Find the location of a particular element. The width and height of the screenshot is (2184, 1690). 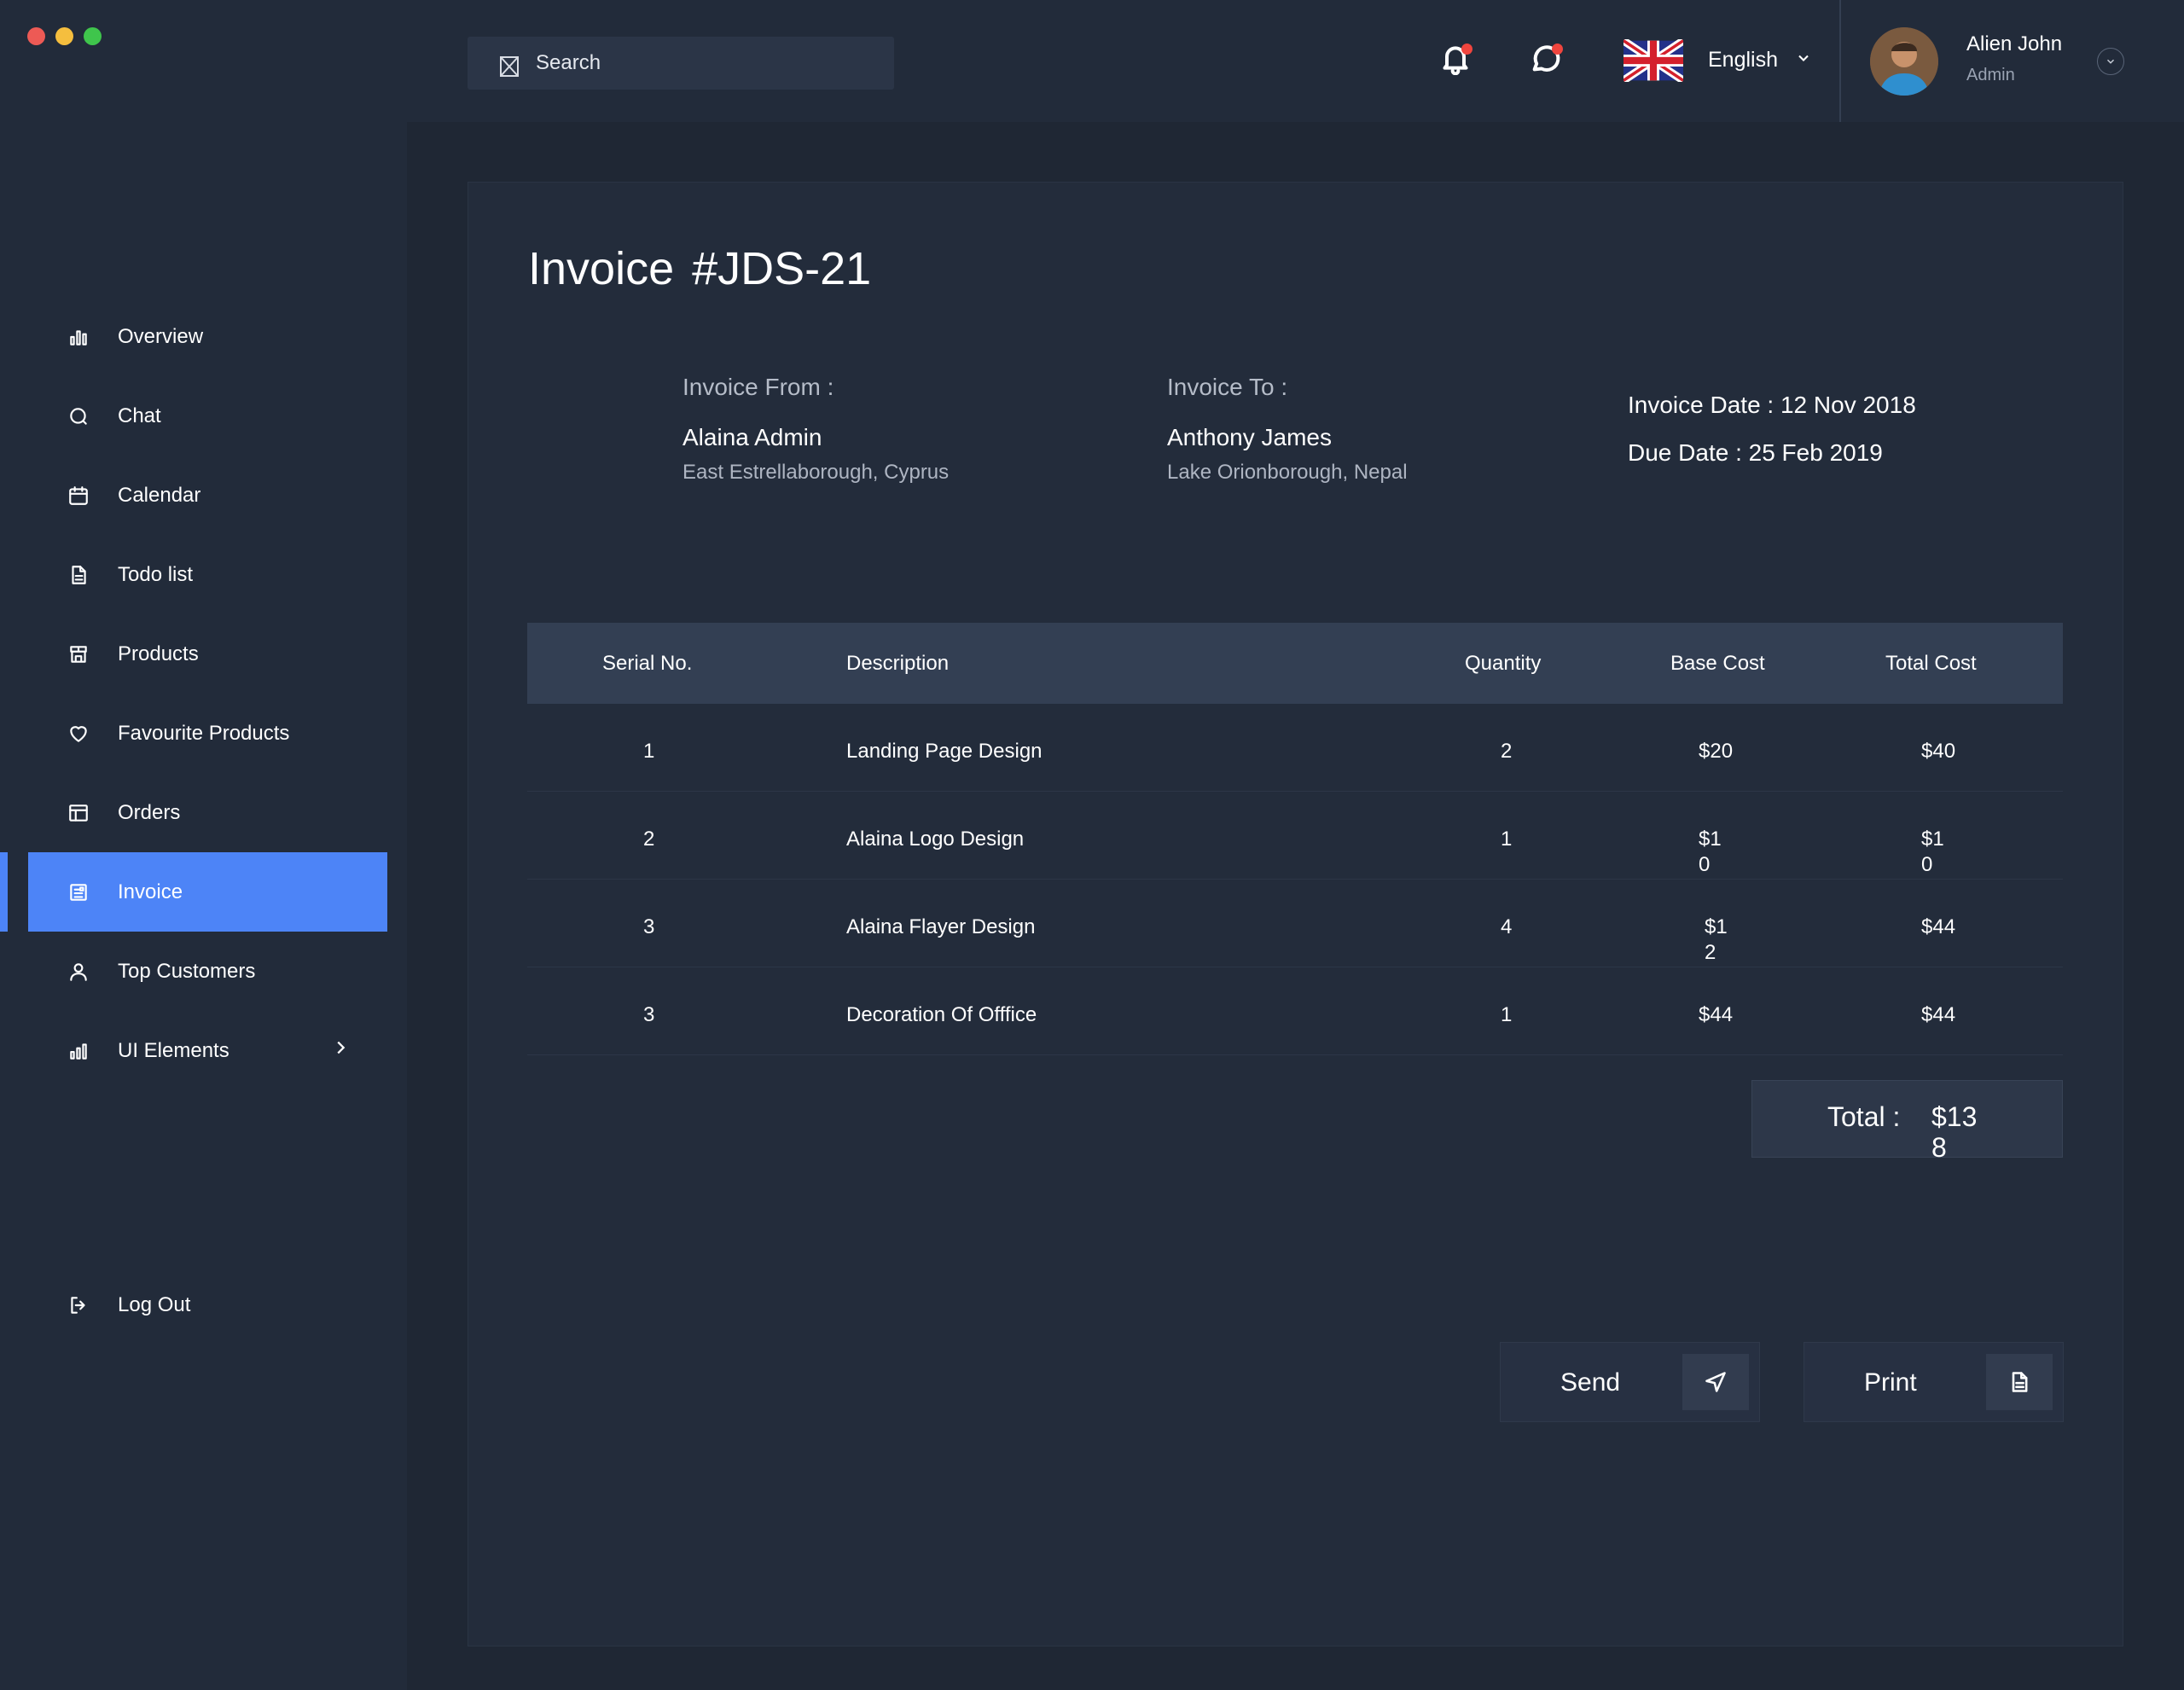

sidebar-item-favourite-products: Favourite Products is located at coordinates (208, 733).